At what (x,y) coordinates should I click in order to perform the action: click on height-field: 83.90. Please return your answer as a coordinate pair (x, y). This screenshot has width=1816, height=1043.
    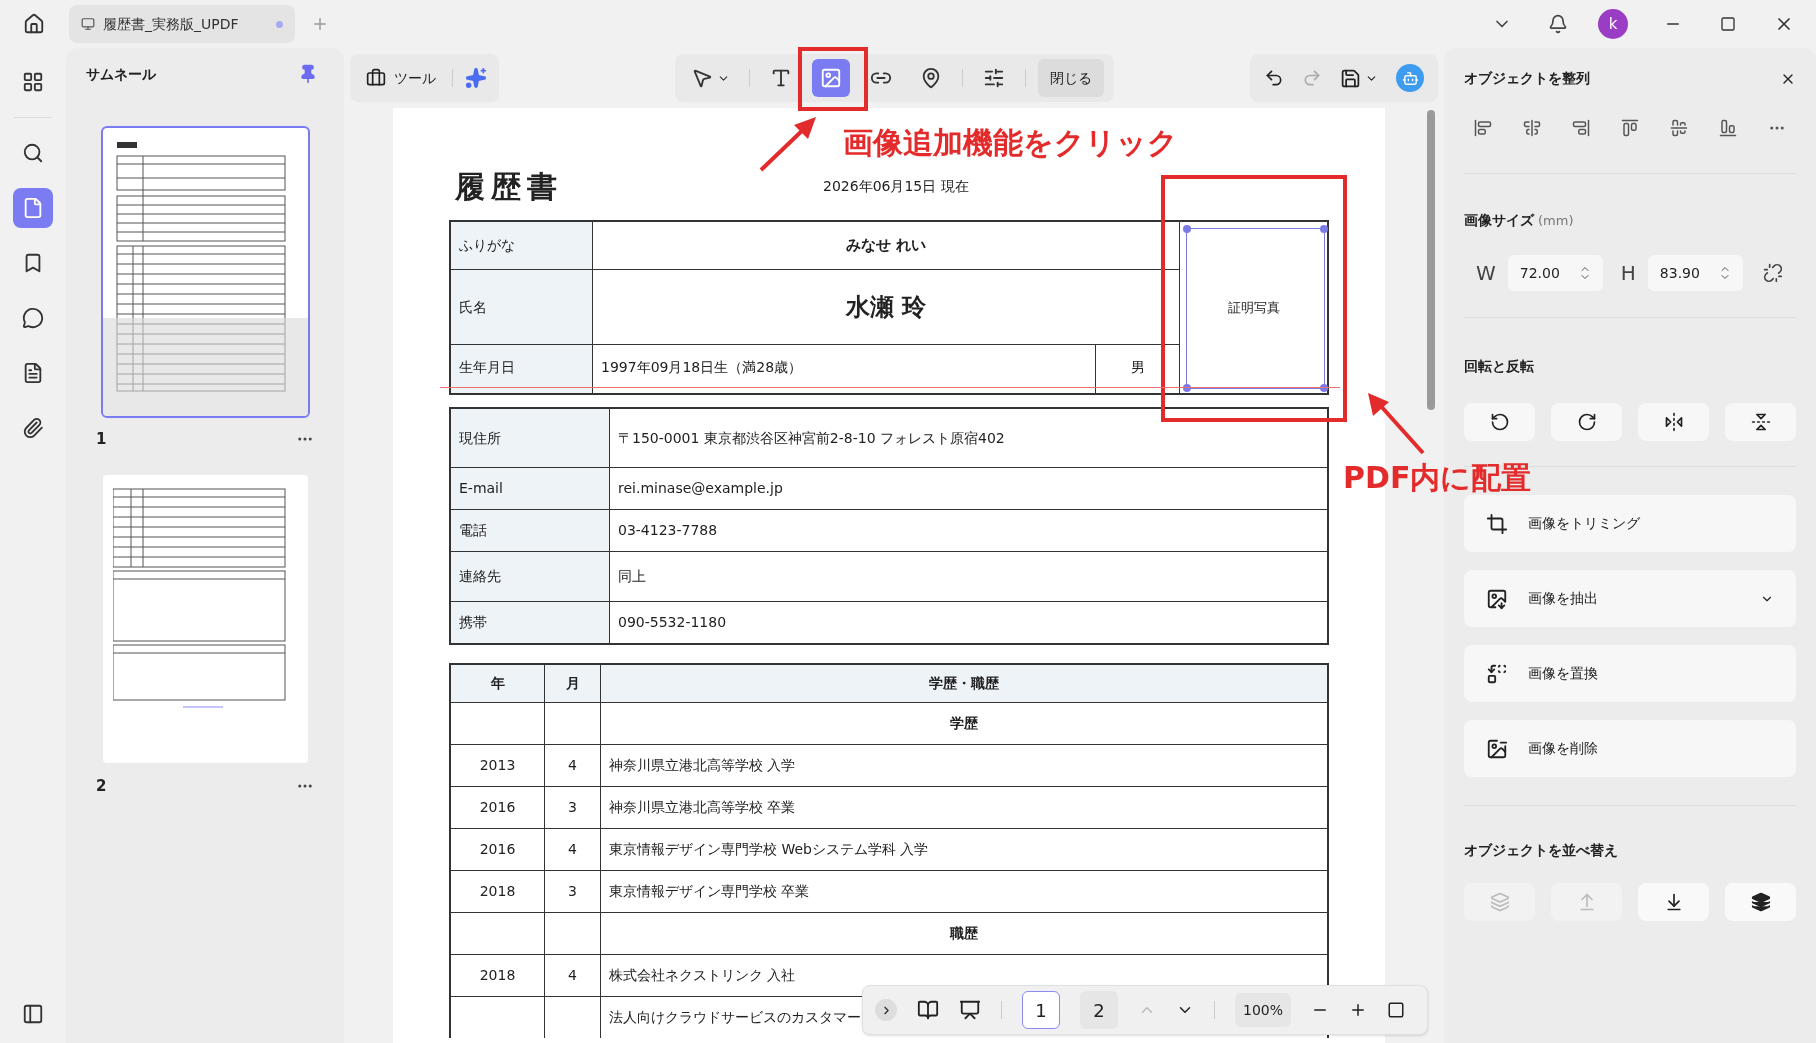
    Looking at the image, I should click on (1695, 273).